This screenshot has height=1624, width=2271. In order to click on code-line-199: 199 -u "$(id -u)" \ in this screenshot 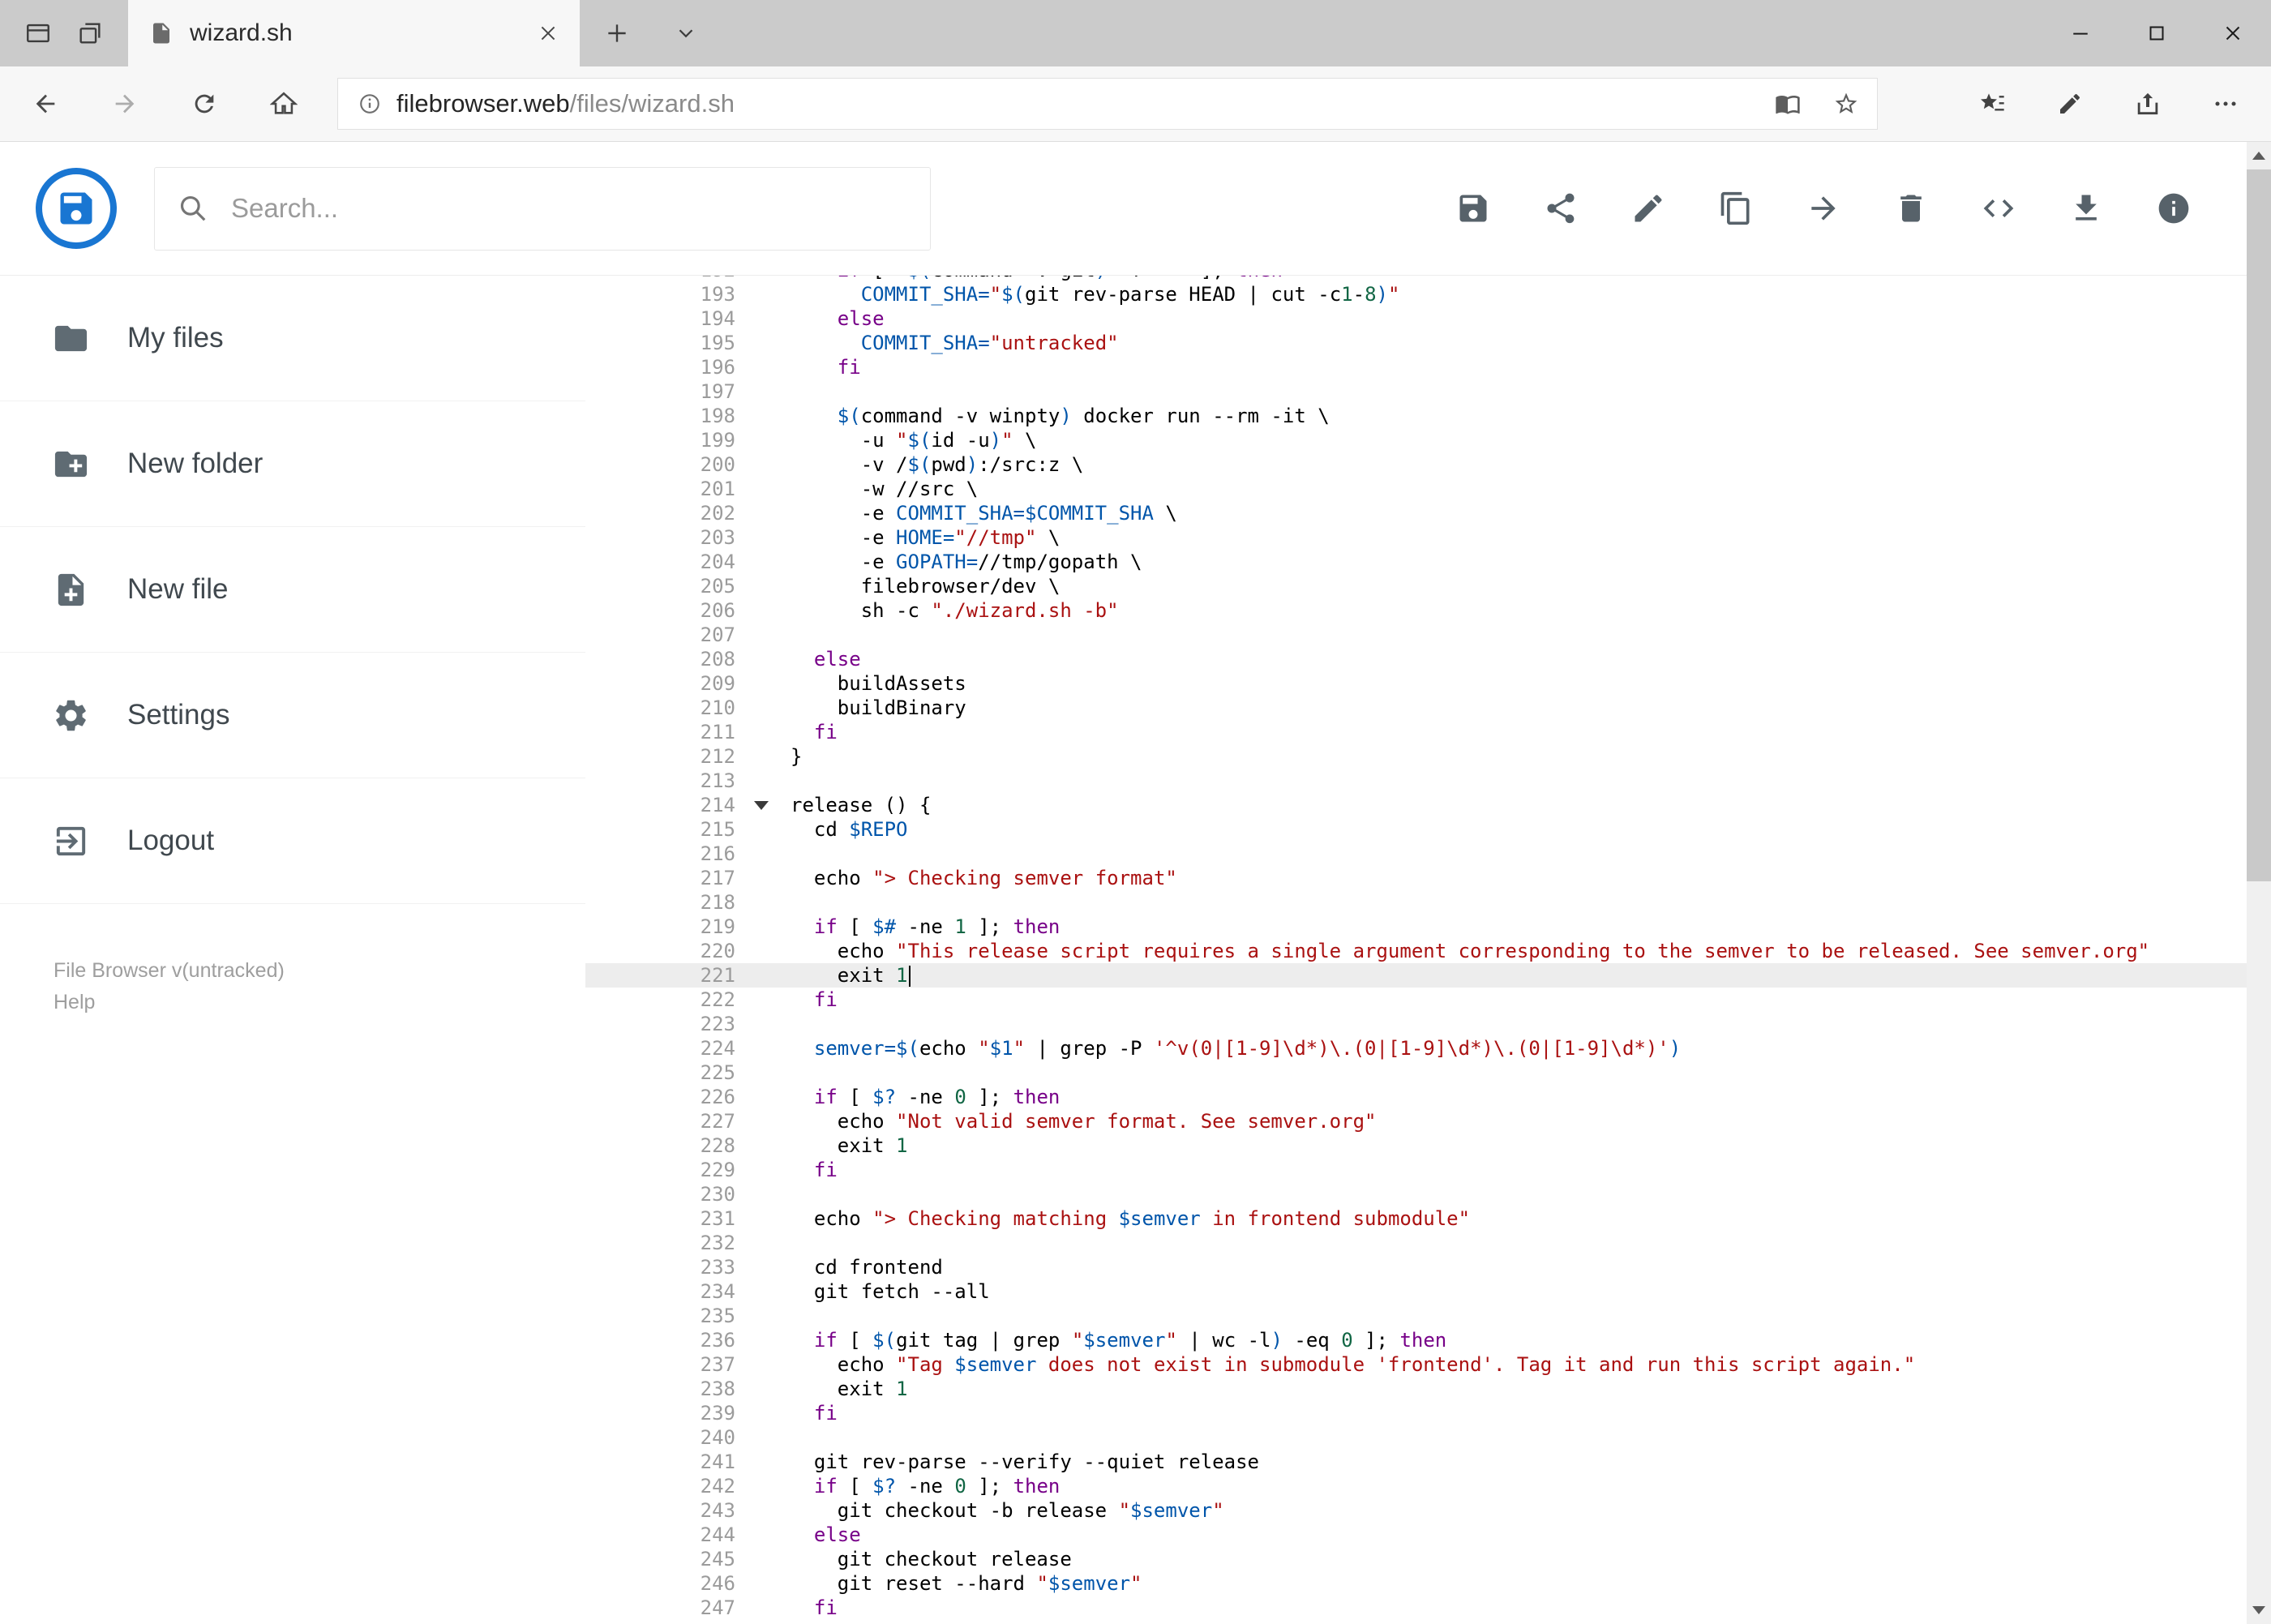, I will do `click(1428, 440)`.